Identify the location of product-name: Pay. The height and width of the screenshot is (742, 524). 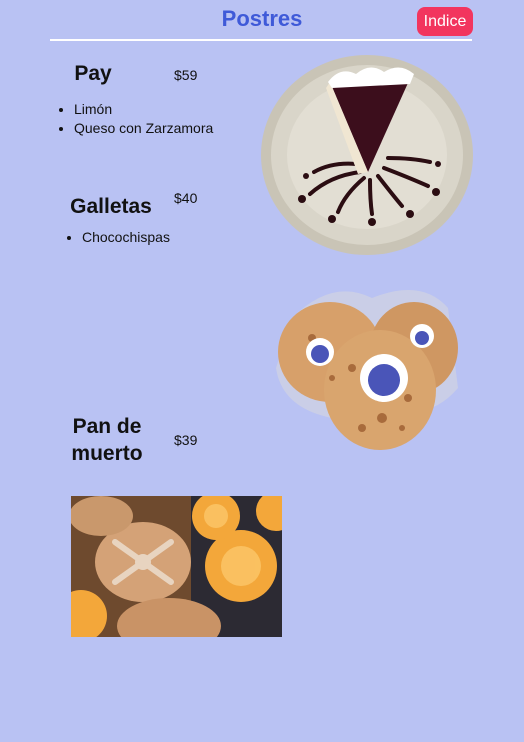
(93, 73).